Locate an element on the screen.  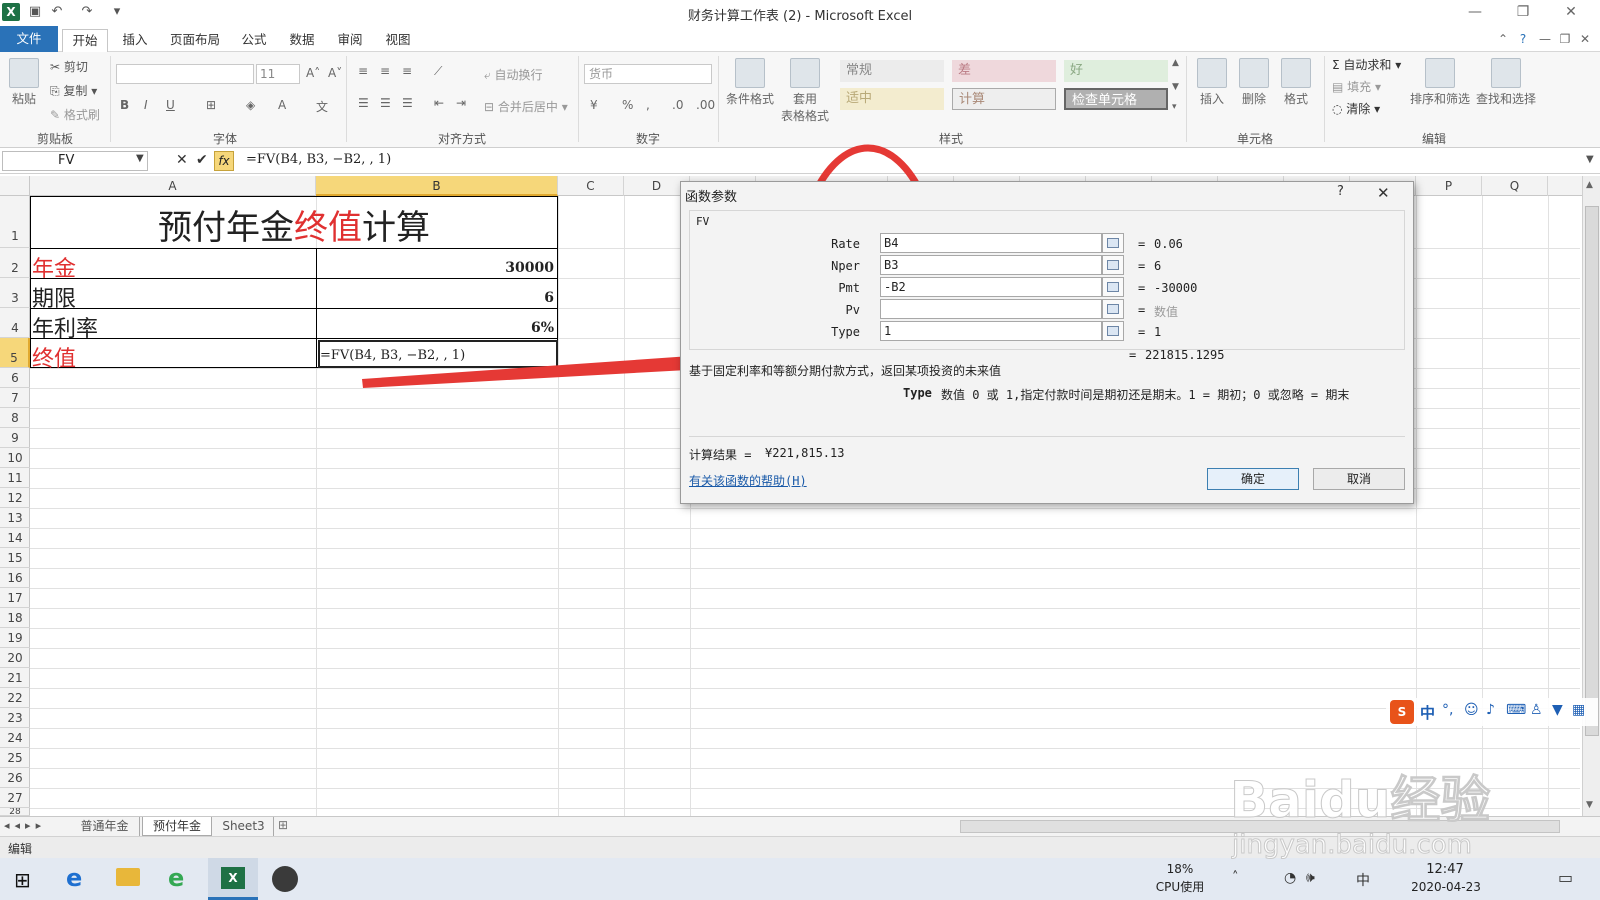
watermark-url: jingyan.baidu.com is located at coordinates (1352, 845).